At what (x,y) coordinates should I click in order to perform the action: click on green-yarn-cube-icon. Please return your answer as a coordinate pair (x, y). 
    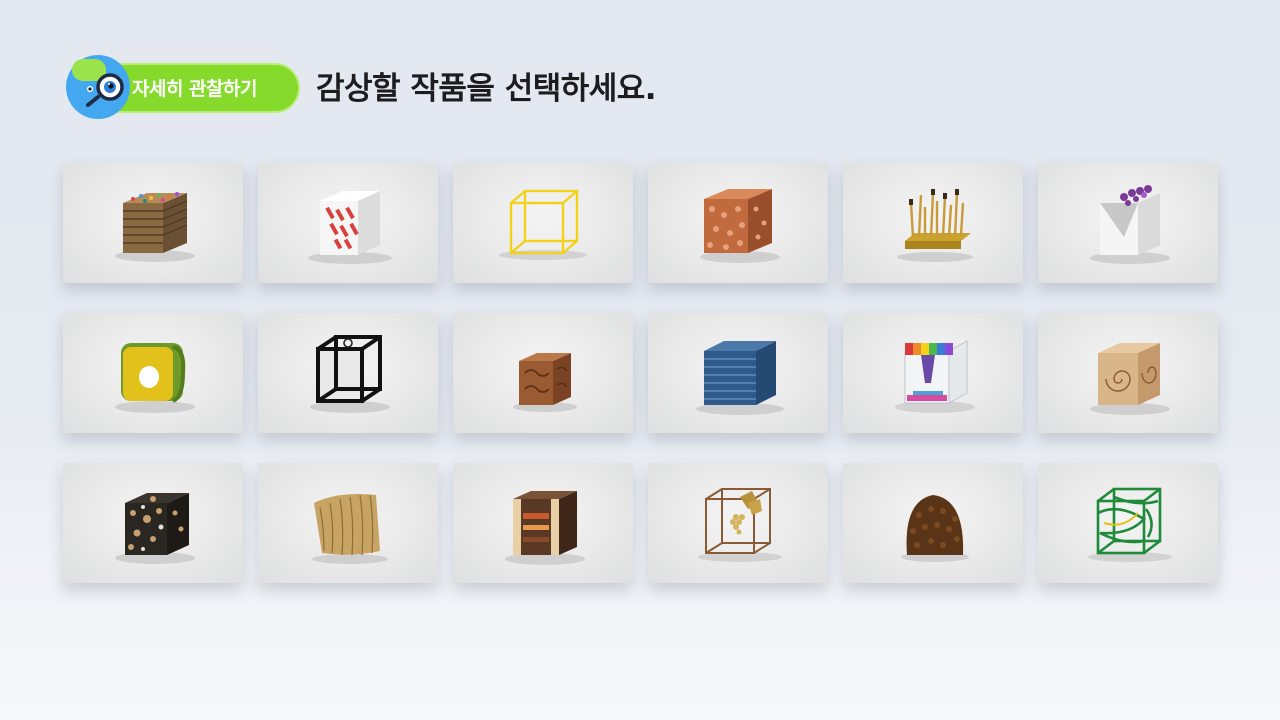
    Looking at the image, I should click on (1130, 524).